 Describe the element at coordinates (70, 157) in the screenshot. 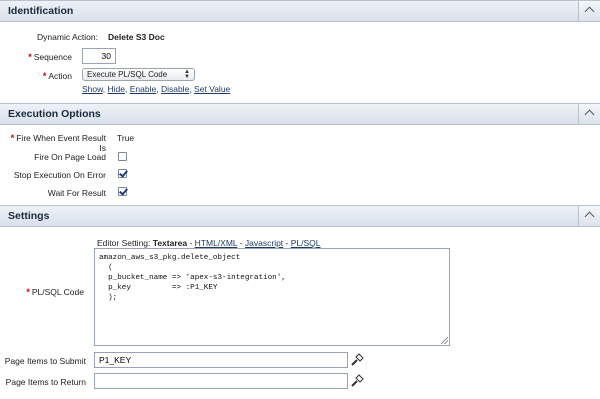

I see `fire-on-load-label: Fire On Page Load` at that location.